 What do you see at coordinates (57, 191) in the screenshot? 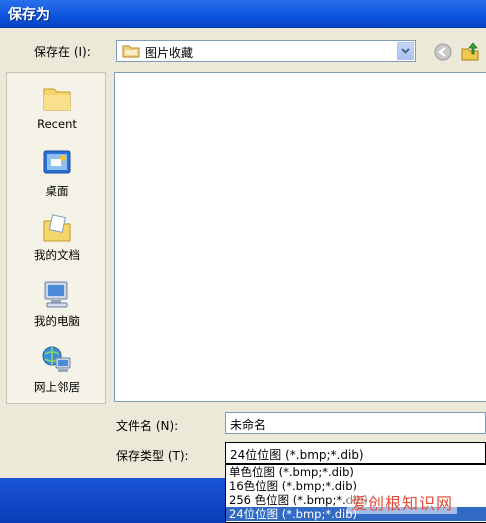
I see `place-label: 桌面` at bounding box center [57, 191].